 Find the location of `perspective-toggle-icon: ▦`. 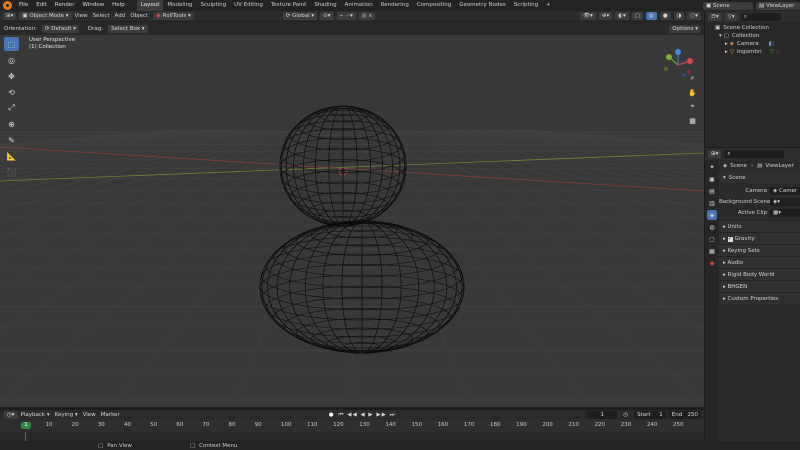

perspective-toggle-icon: ▦ is located at coordinates (692, 120).